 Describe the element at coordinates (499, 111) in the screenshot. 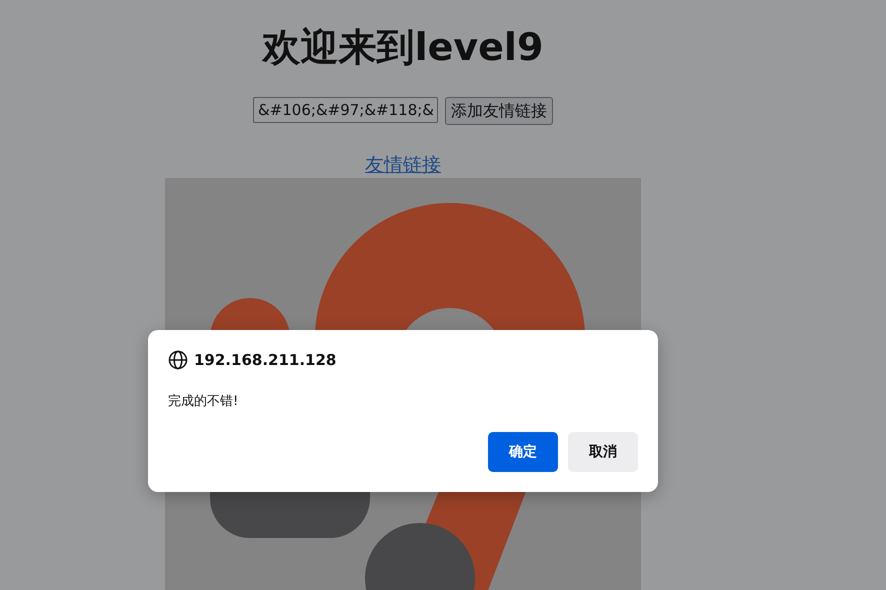

I see `add-link-button: 添加友情链接` at that location.